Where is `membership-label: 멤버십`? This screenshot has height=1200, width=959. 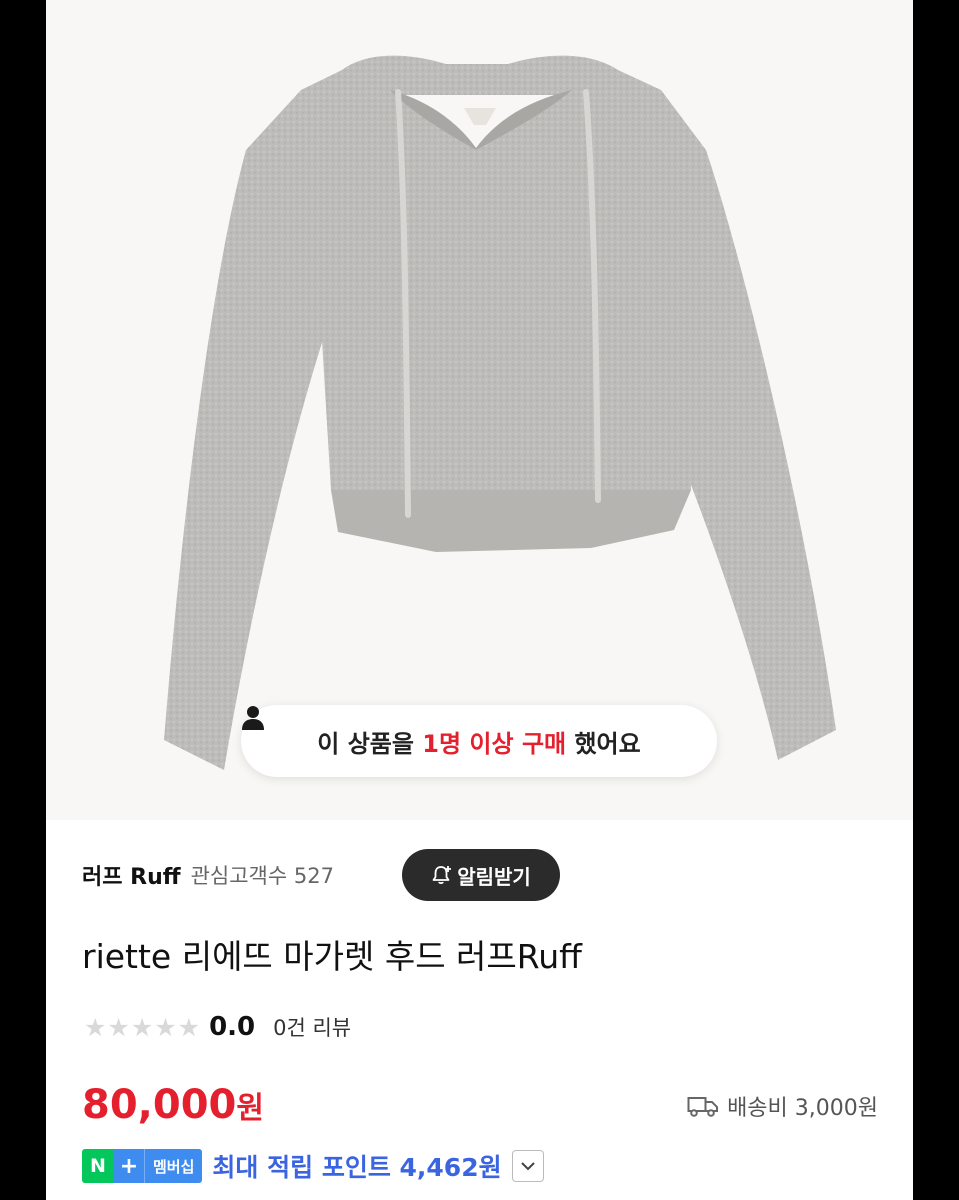
membership-label: 멤버십 is located at coordinates (173, 1166).